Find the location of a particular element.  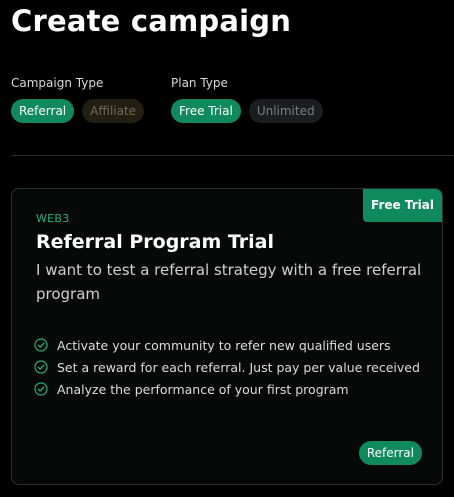

plan-ribbon: Free Trial is located at coordinates (402, 205).